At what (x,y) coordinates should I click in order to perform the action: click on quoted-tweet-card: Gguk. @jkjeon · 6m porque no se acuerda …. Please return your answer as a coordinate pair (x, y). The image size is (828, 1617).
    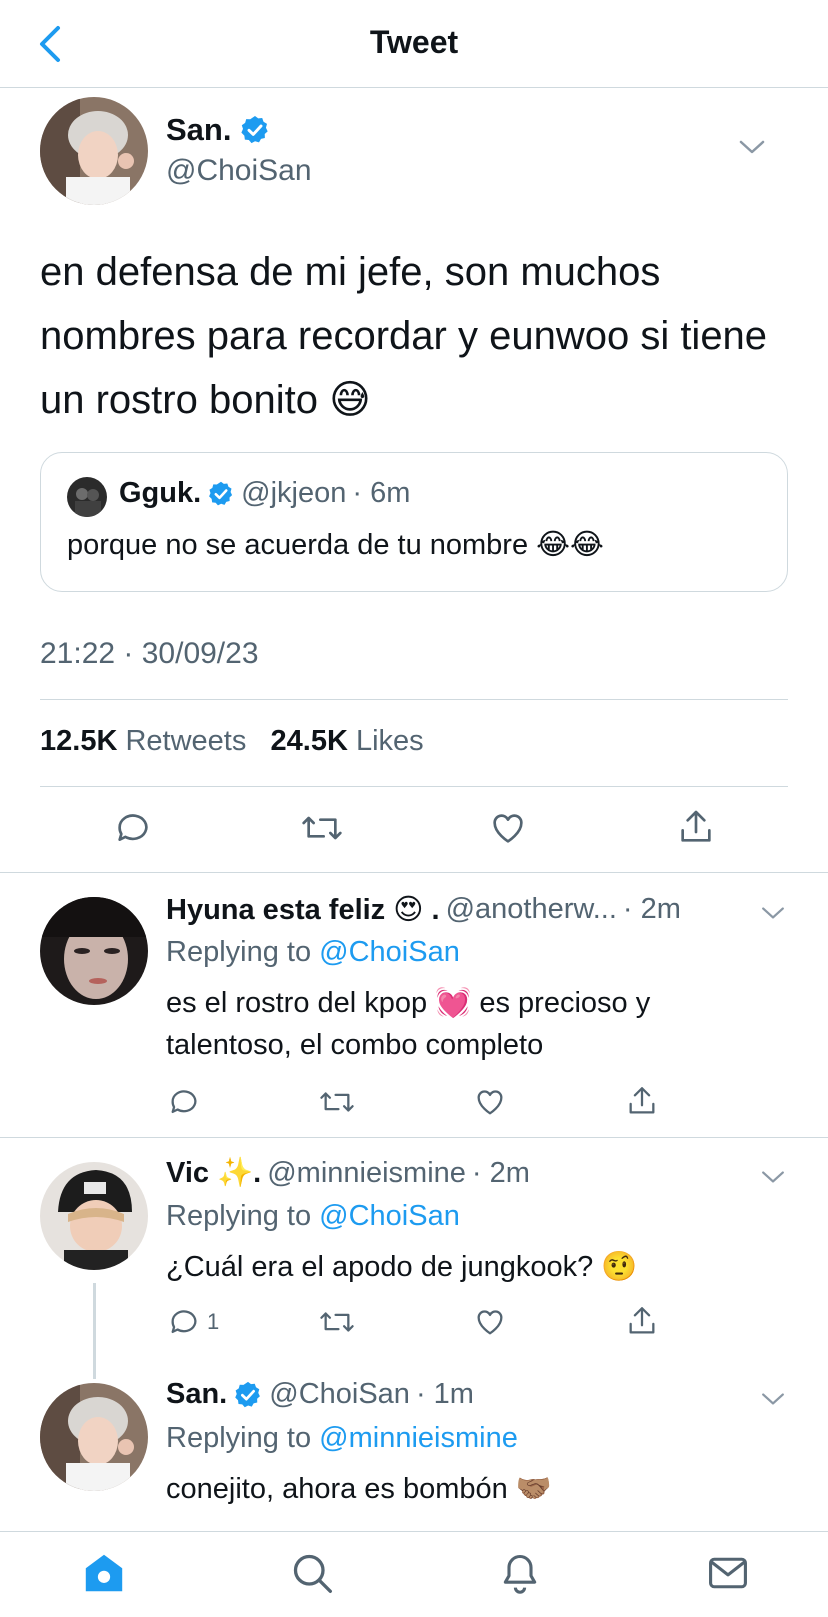
    Looking at the image, I should click on (414, 522).